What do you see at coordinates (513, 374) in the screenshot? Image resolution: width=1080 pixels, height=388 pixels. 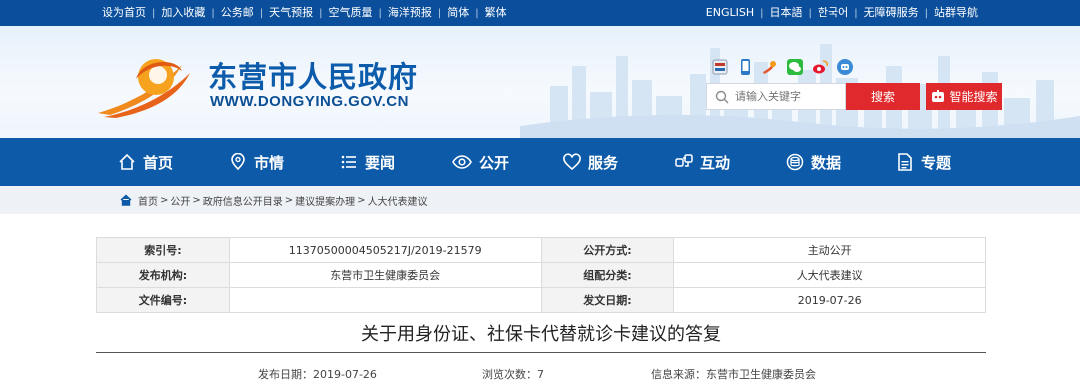 I see `view-count: 浏览次数：7` at bounding box center [513, 374].